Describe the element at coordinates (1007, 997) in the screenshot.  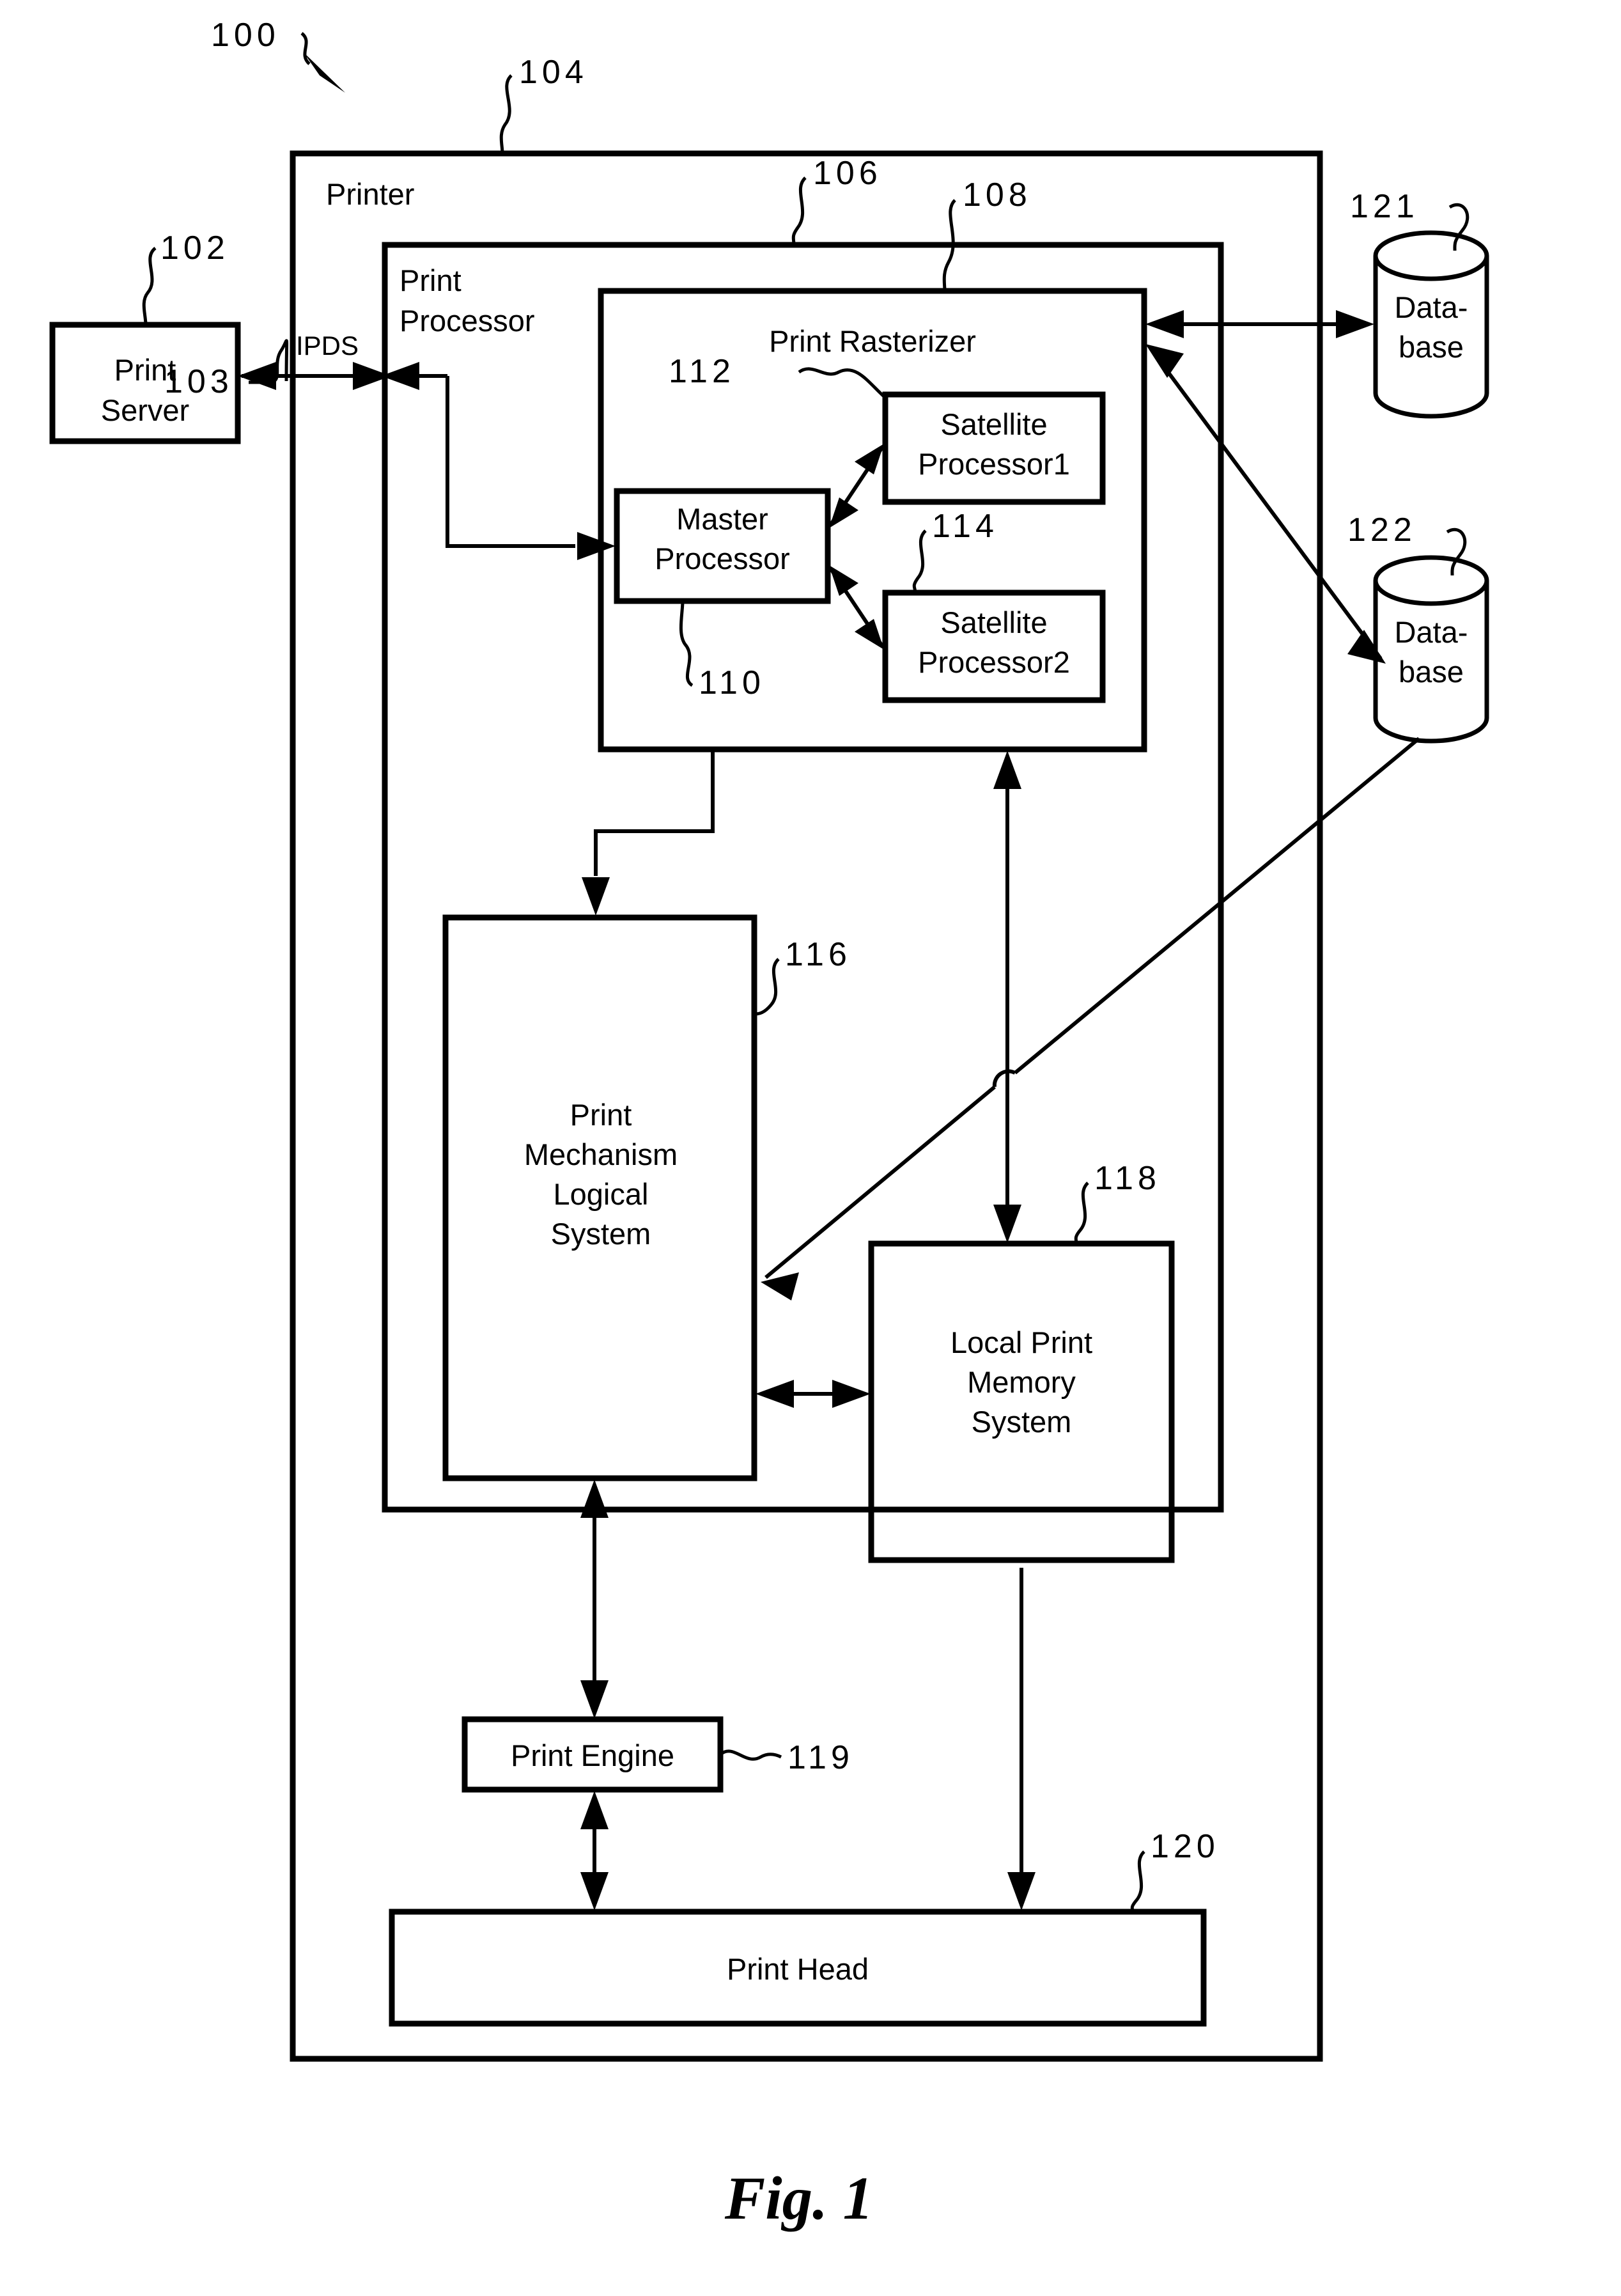
I see `connection-rasterizer-to-memory` at that location.